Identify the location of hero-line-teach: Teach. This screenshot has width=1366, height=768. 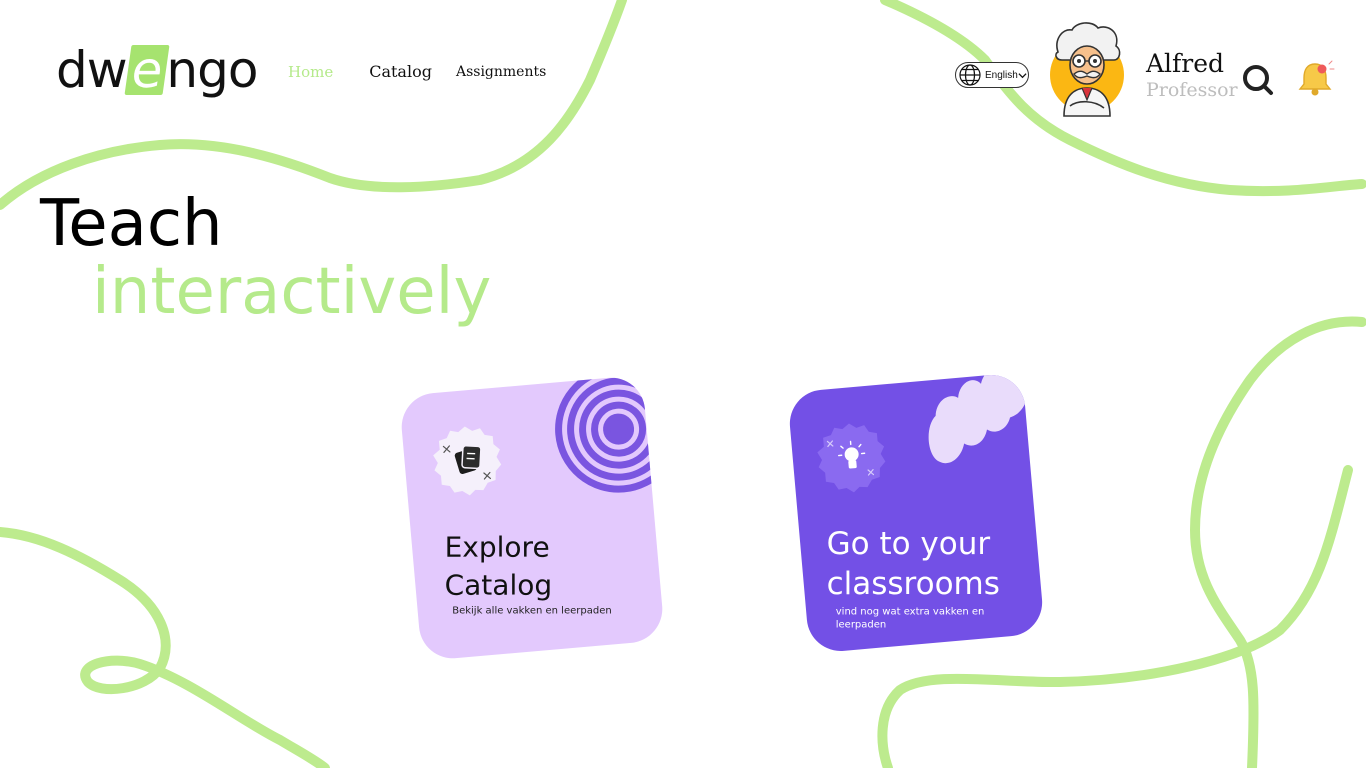
(131, 224).